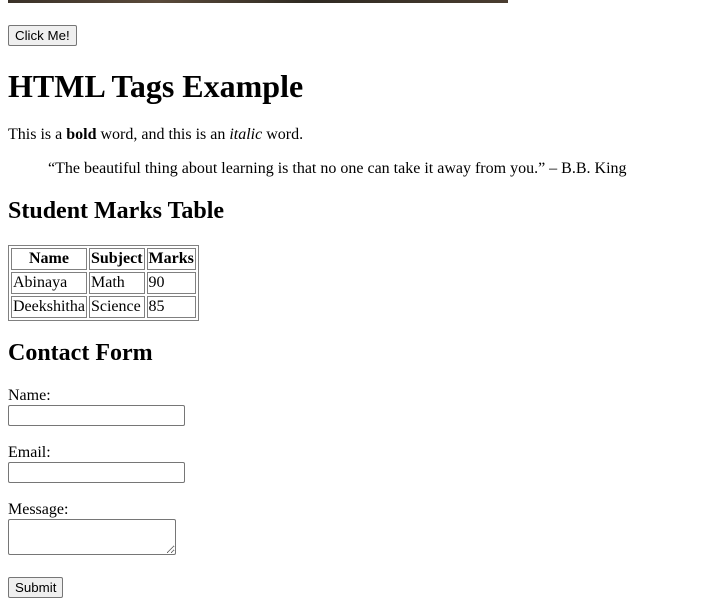  I want to click on contact-form-title: Contact Form, so click(80, 353).